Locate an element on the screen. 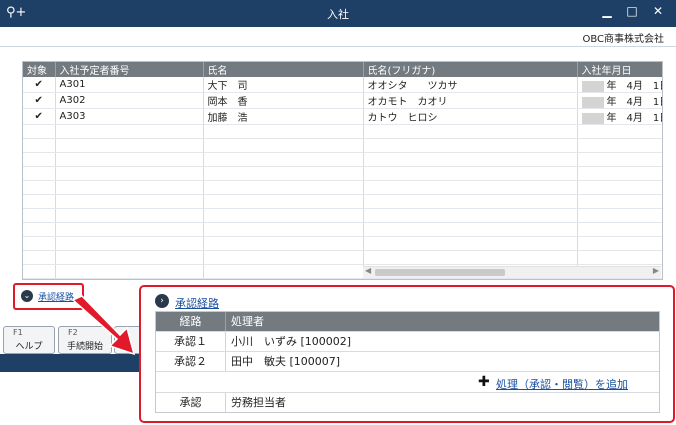  add-processor-row: ✚ 処理（承認・閲覧）を追加 is located at coordinates (407, 382).